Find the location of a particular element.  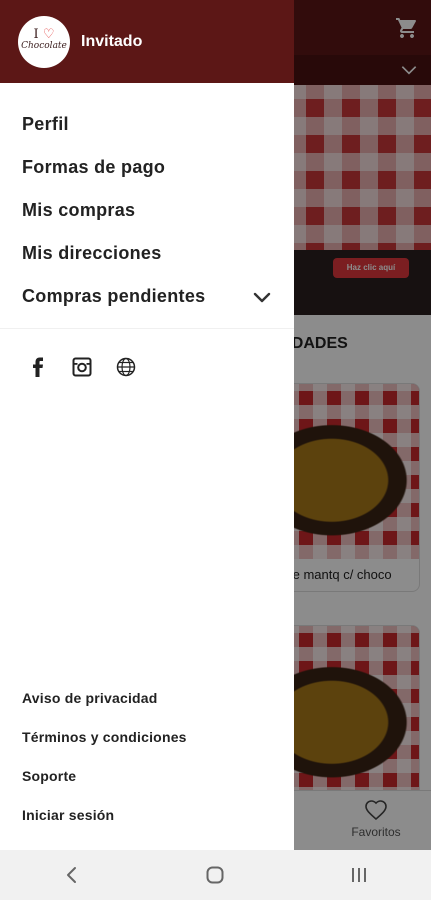

menu-item-mis-direcciones: Mis direcciones is located at coordinates (147, 253).